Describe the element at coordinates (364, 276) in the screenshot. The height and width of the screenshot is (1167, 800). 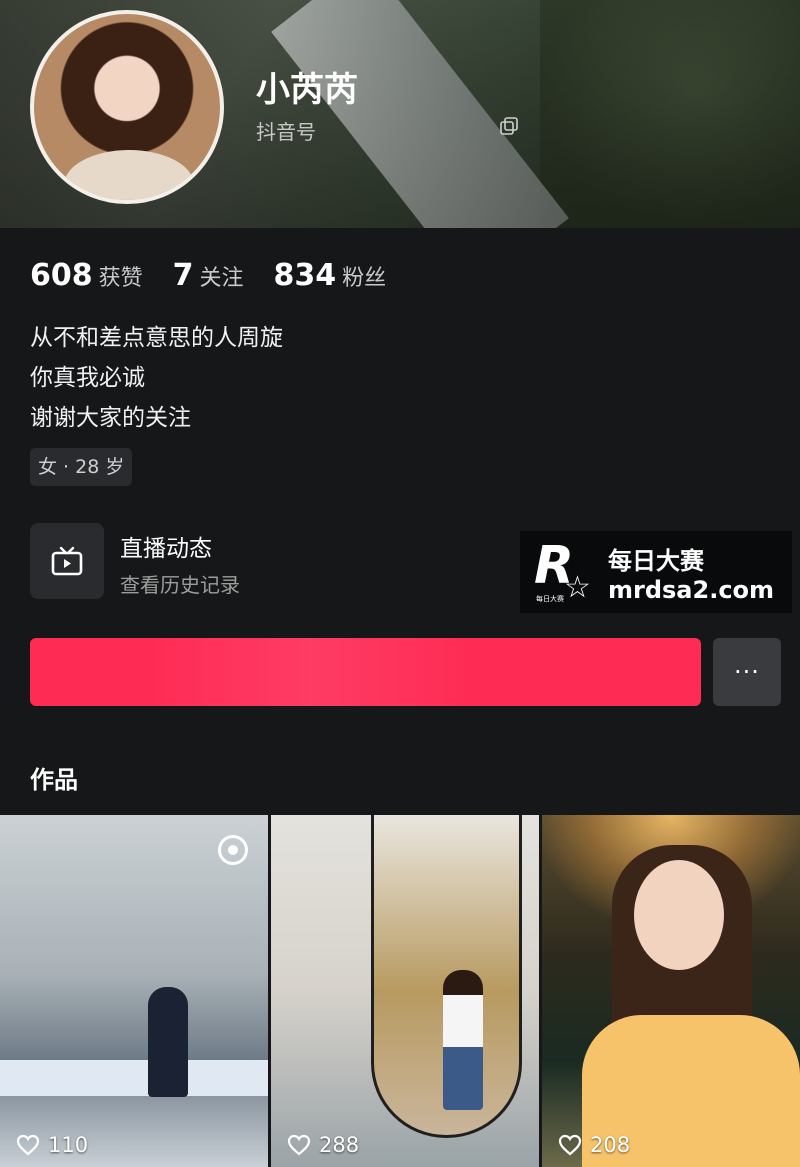
I see `followers-label: 粉丝` at that location.